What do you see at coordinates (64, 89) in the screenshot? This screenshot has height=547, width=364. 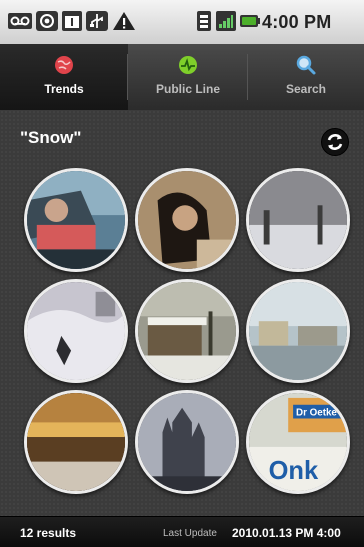 I see `tab-trends-label: Trends` at bounding box center [64, 89].